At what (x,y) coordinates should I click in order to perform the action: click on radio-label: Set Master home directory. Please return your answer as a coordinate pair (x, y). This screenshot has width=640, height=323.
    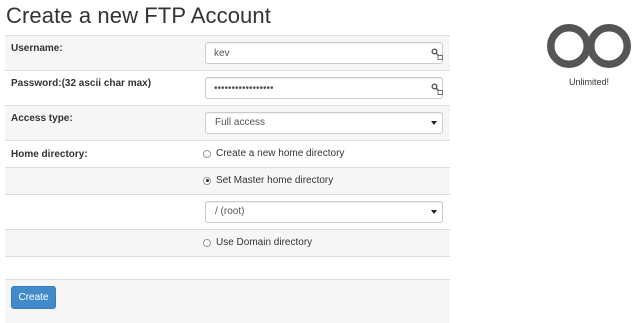
    Looking at the image, I should click on (275, 180).